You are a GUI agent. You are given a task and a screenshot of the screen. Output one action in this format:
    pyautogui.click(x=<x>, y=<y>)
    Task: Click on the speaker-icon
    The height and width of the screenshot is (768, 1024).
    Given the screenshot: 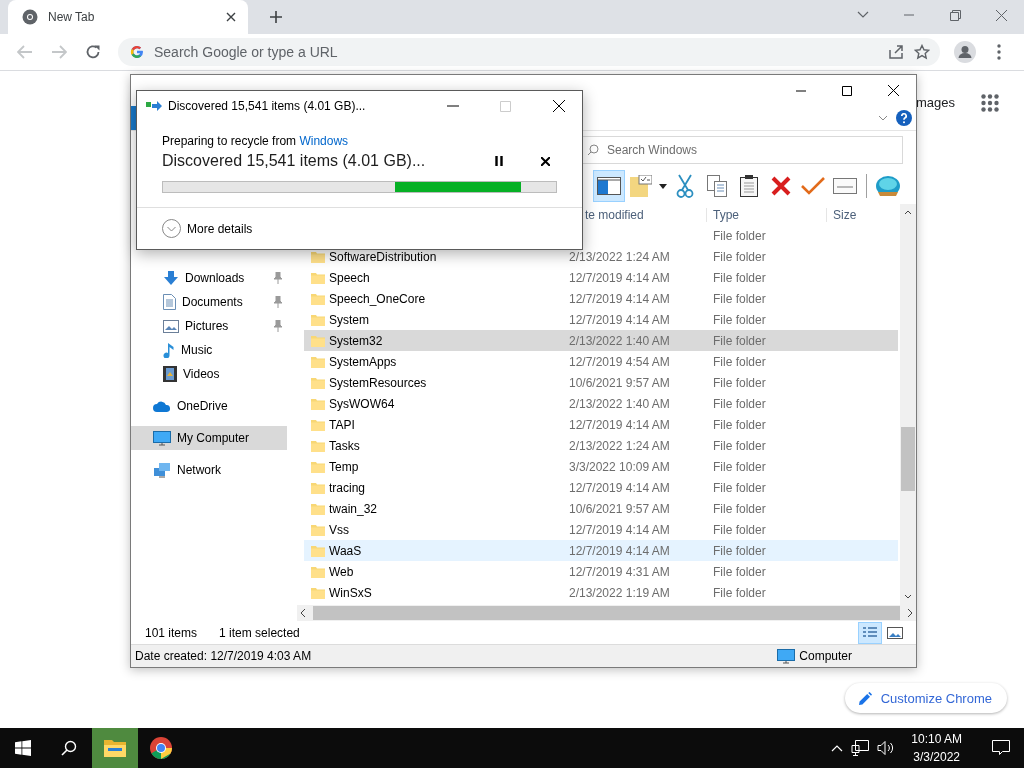 What is the action you would take?
    pyautogui.click(x=886, y=748)
    